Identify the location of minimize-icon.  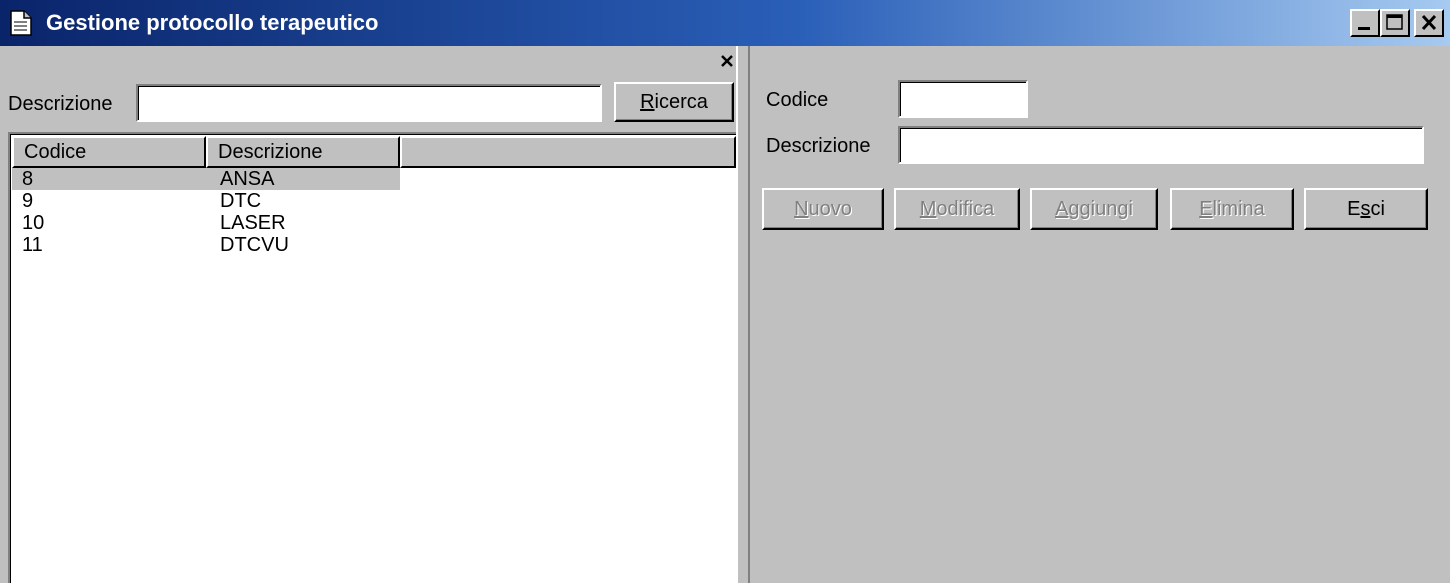
(1364, 28).